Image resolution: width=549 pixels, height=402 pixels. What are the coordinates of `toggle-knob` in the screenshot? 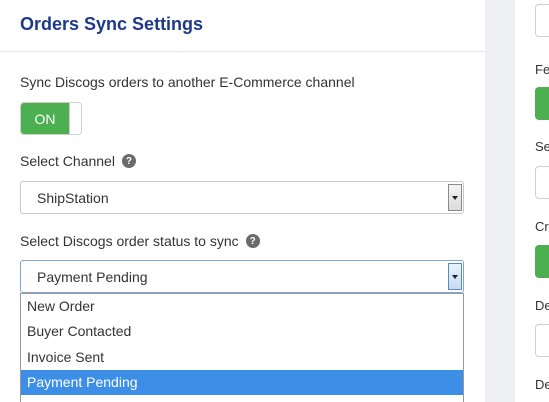 It's located at (75, 118).